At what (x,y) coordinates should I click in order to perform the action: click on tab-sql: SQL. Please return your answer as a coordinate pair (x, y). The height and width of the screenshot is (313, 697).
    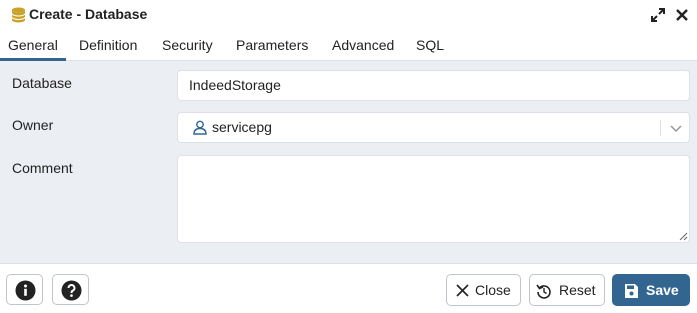
    Looking at the image, I should click on (430, 45).